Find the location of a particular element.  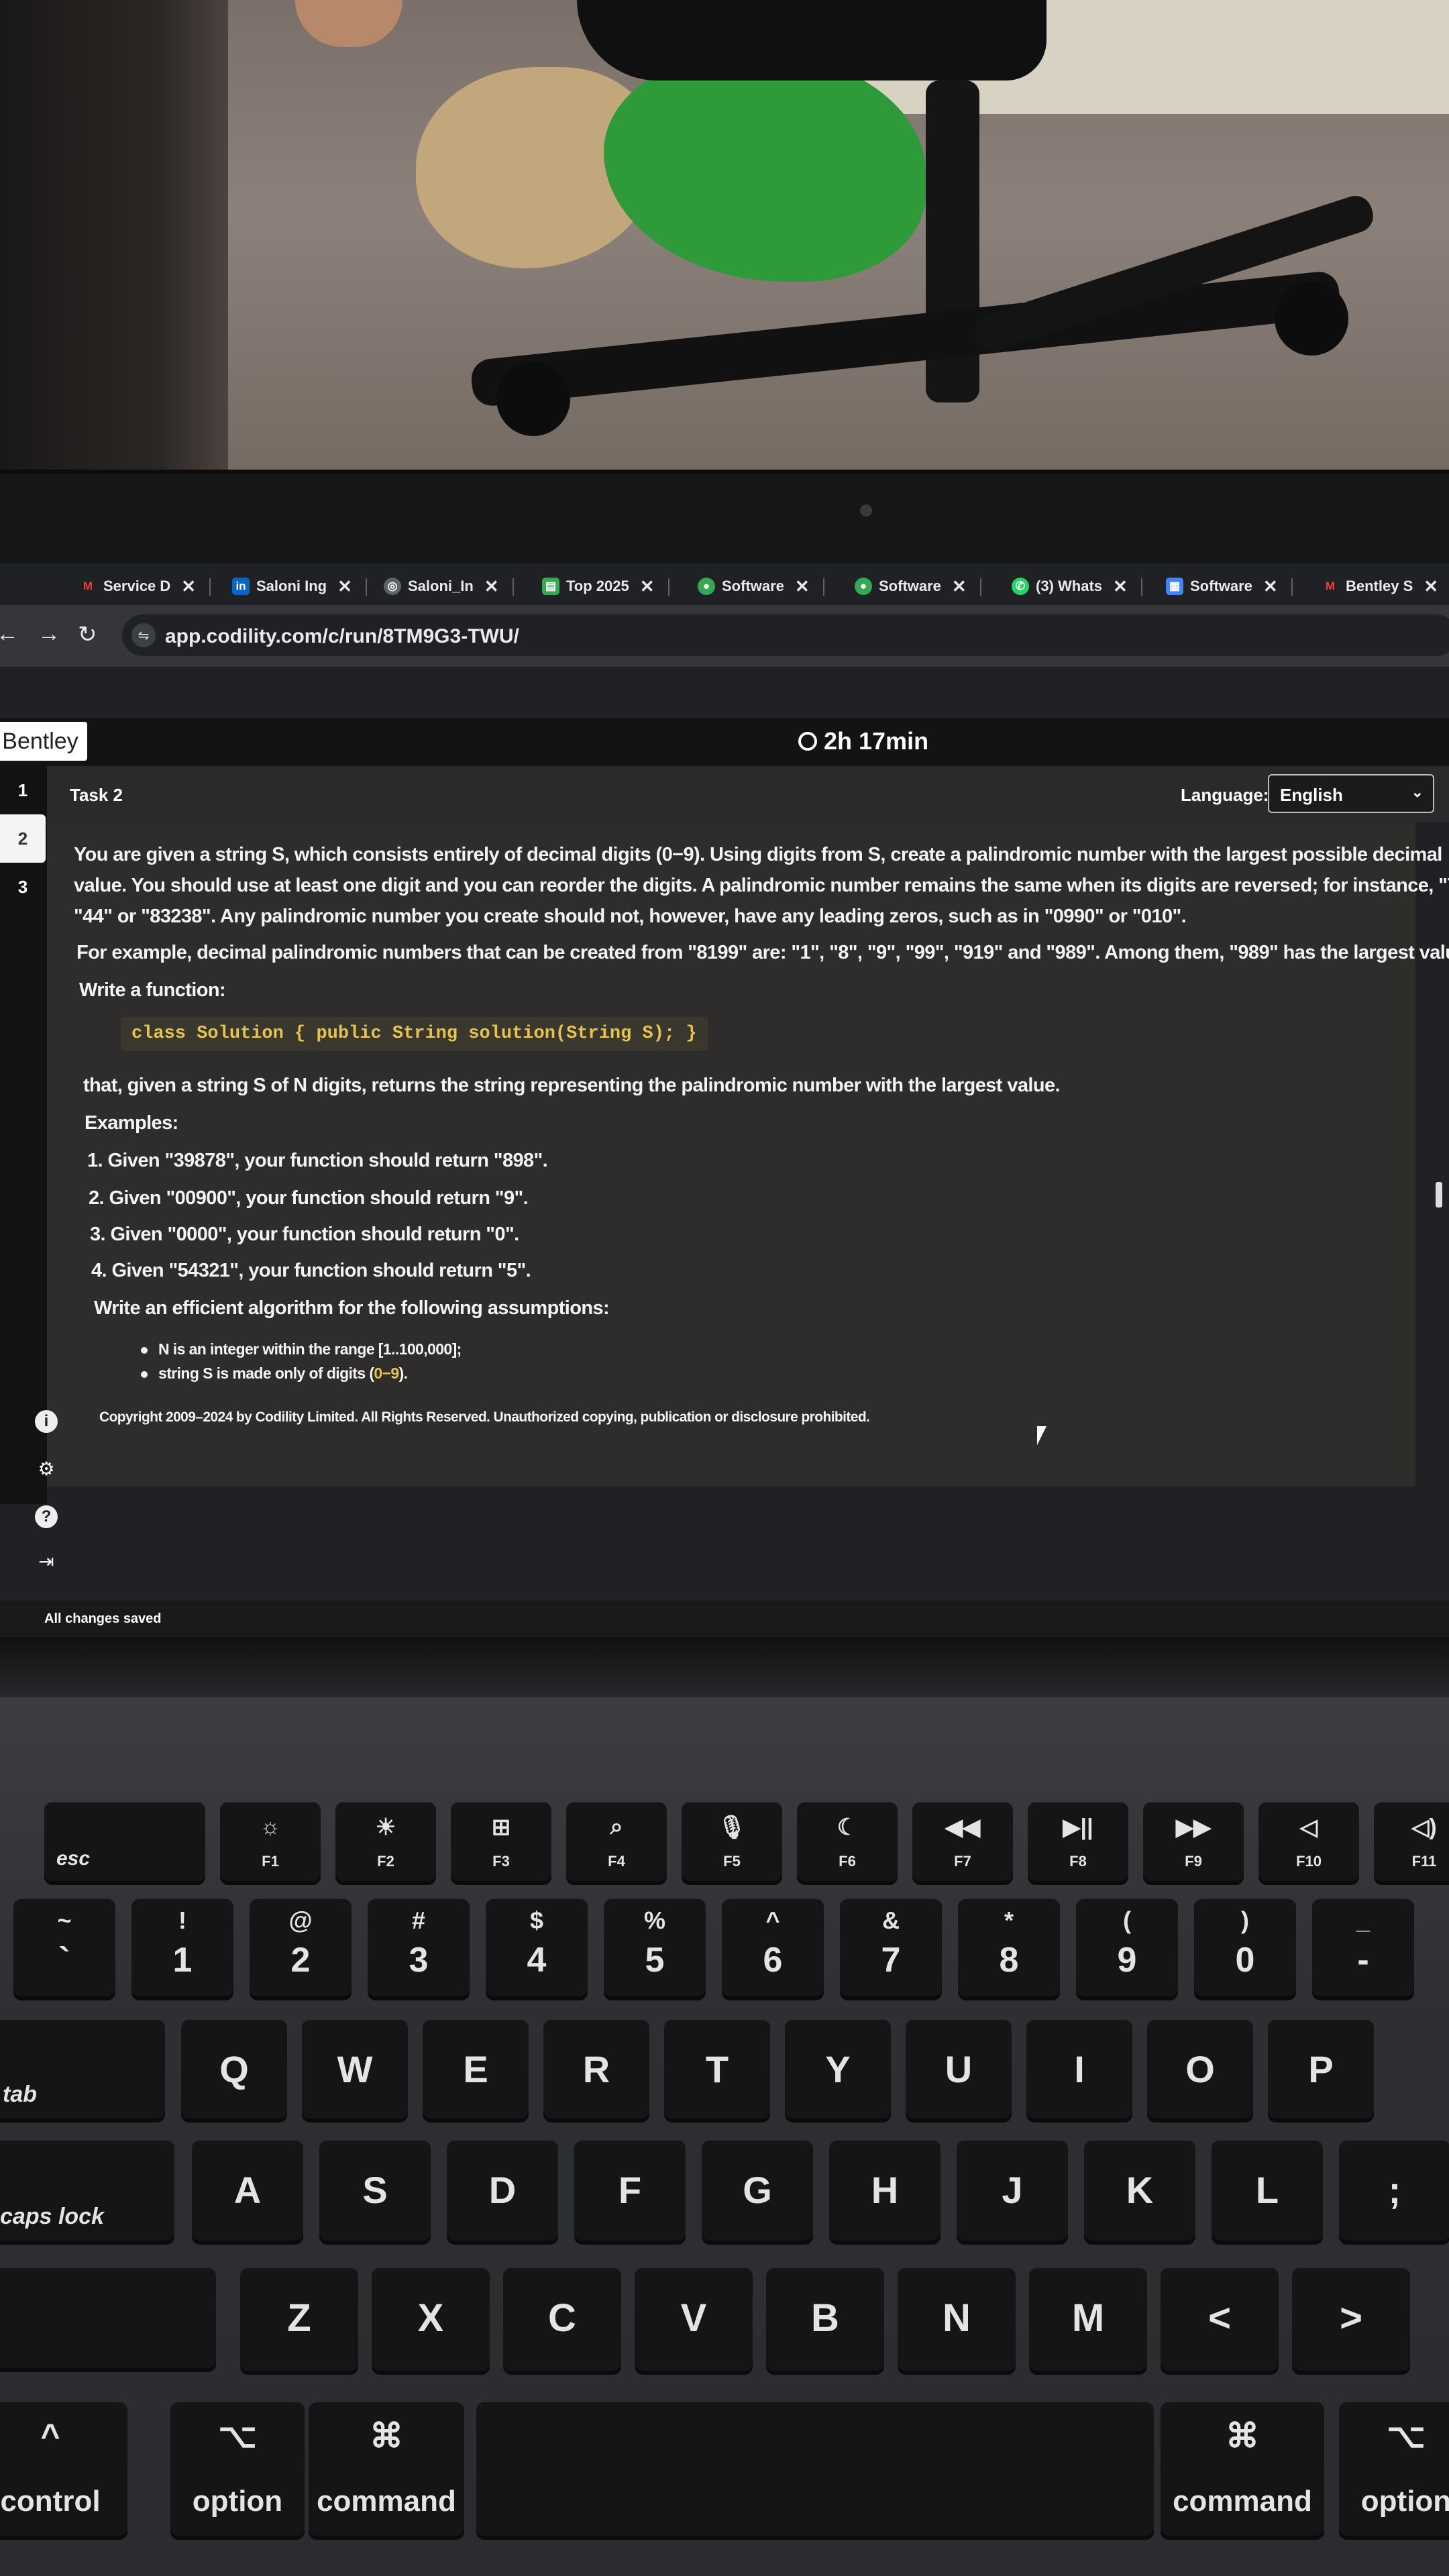

key-f10: ◁ F10 is located at coordinates (1308, 1841).